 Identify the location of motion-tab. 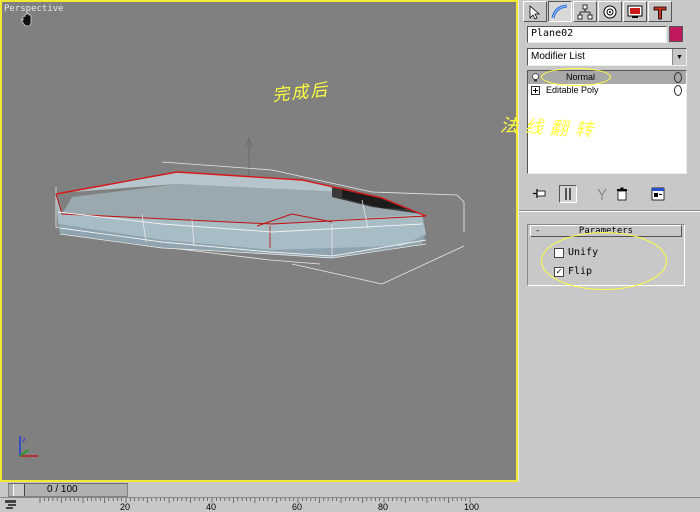
(610, 11).